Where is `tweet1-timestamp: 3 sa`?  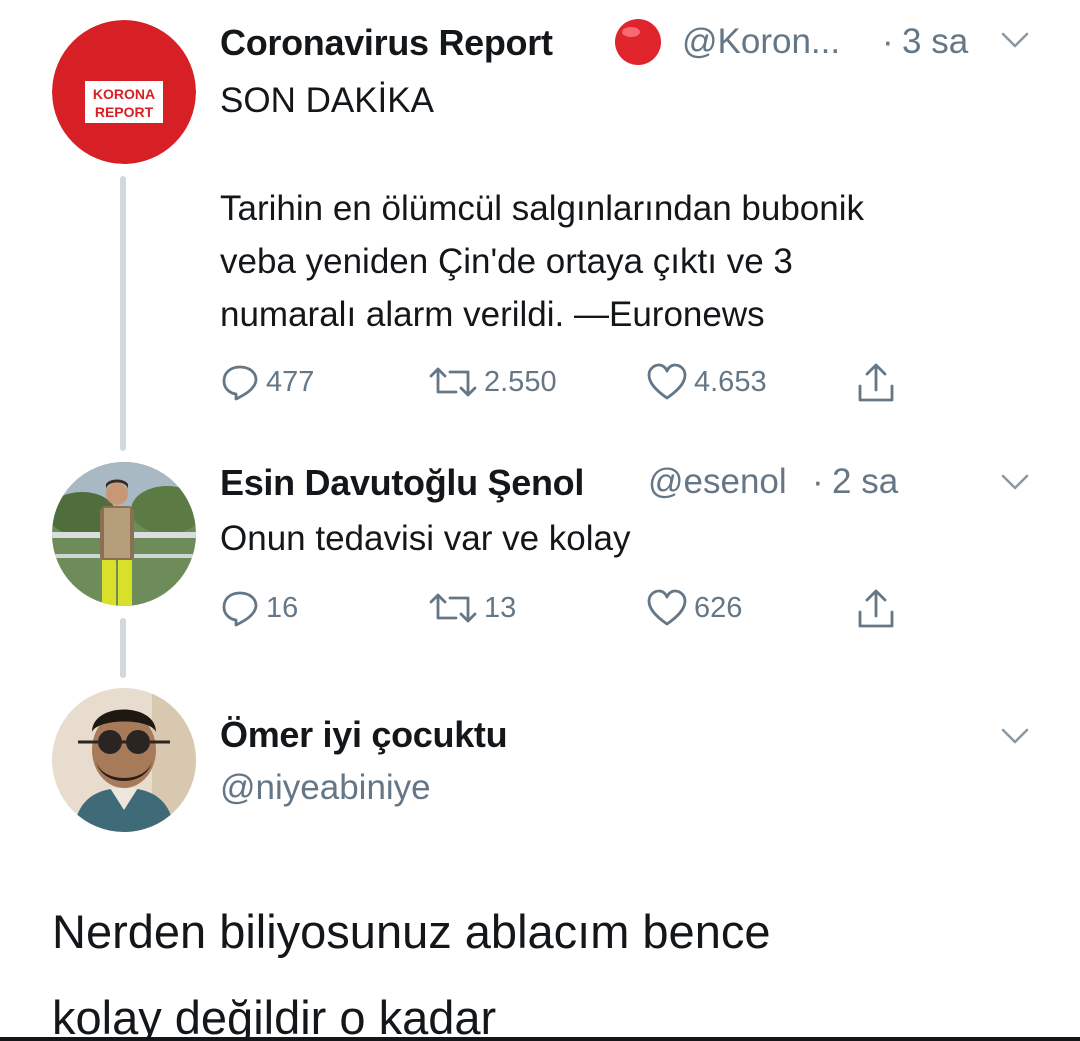
tweet1-timestamp: 3 sa is located at coordinates (935, 42).